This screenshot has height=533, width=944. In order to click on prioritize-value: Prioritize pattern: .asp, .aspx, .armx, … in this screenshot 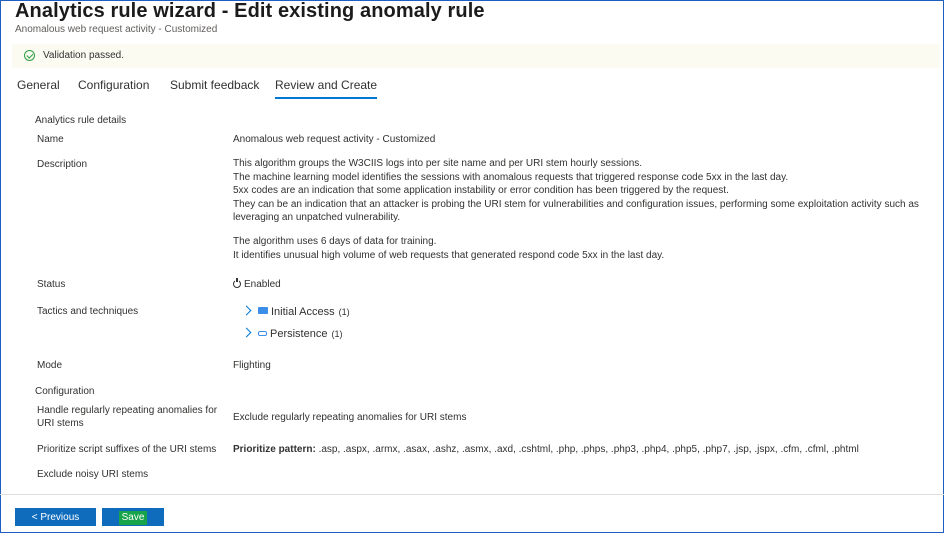, I will do `click(546, 450)`.